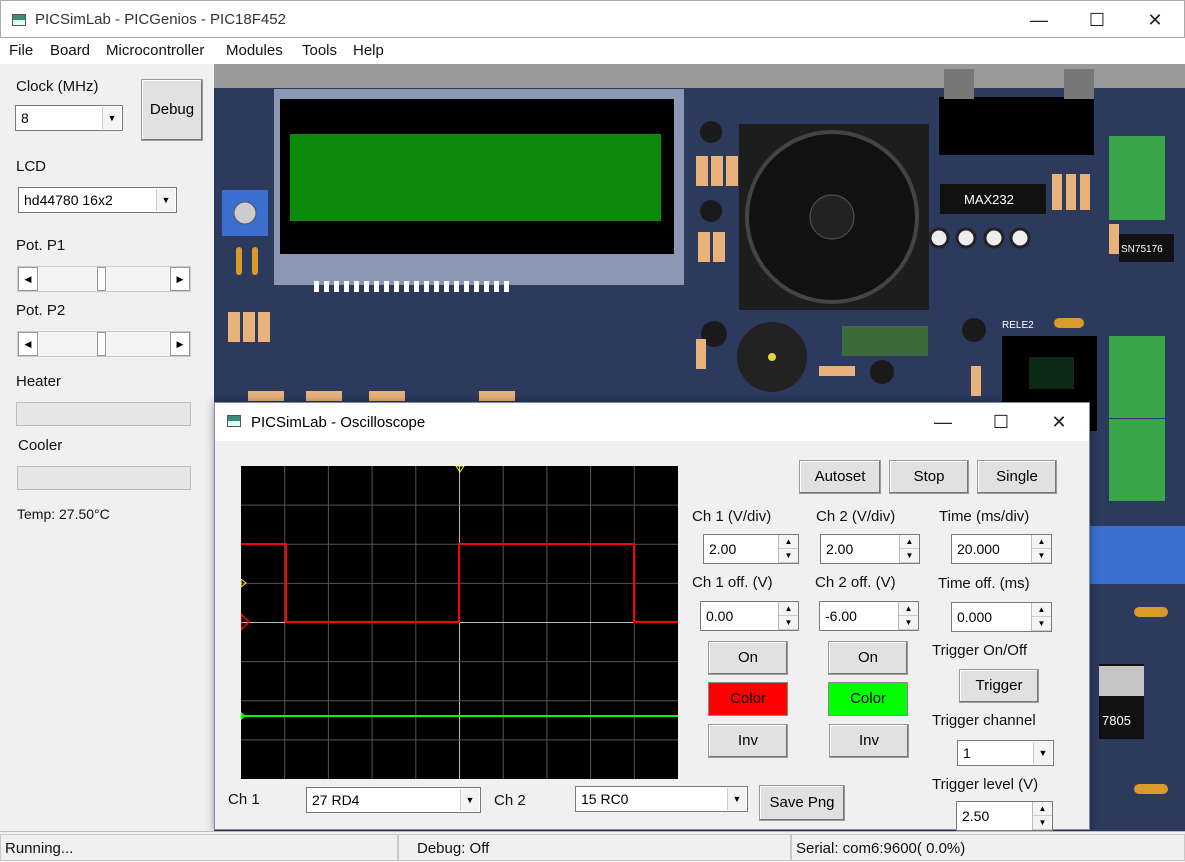  What do you see at coordinates (160, 19) in the screenshot?
I see `window-title: PICSimLab - PICGenios - PIC18F452` at bounding box center [160, 19].